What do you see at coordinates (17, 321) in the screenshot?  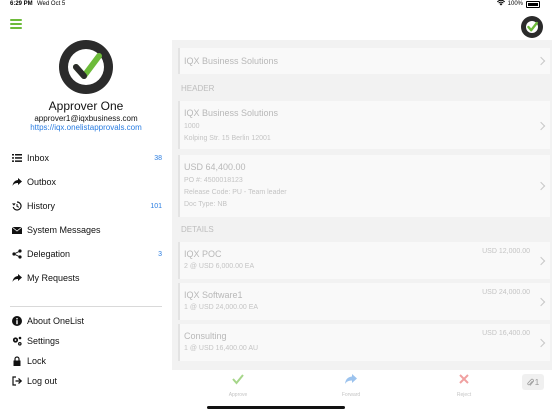 I see `info-icon` at bounding box center [17, 321].